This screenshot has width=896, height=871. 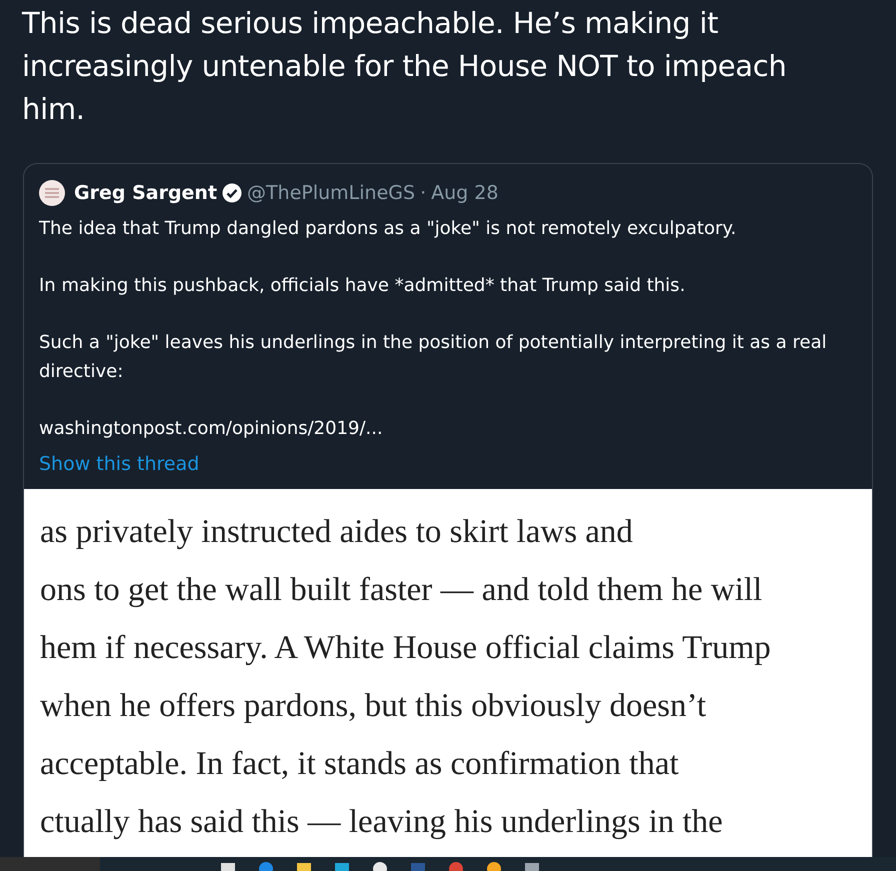 I want to click on tweet-paragraph: Such a "joke" leaves his underlings in the position of potentially interpreting it as a real directive:, so click(x=433, y=357).